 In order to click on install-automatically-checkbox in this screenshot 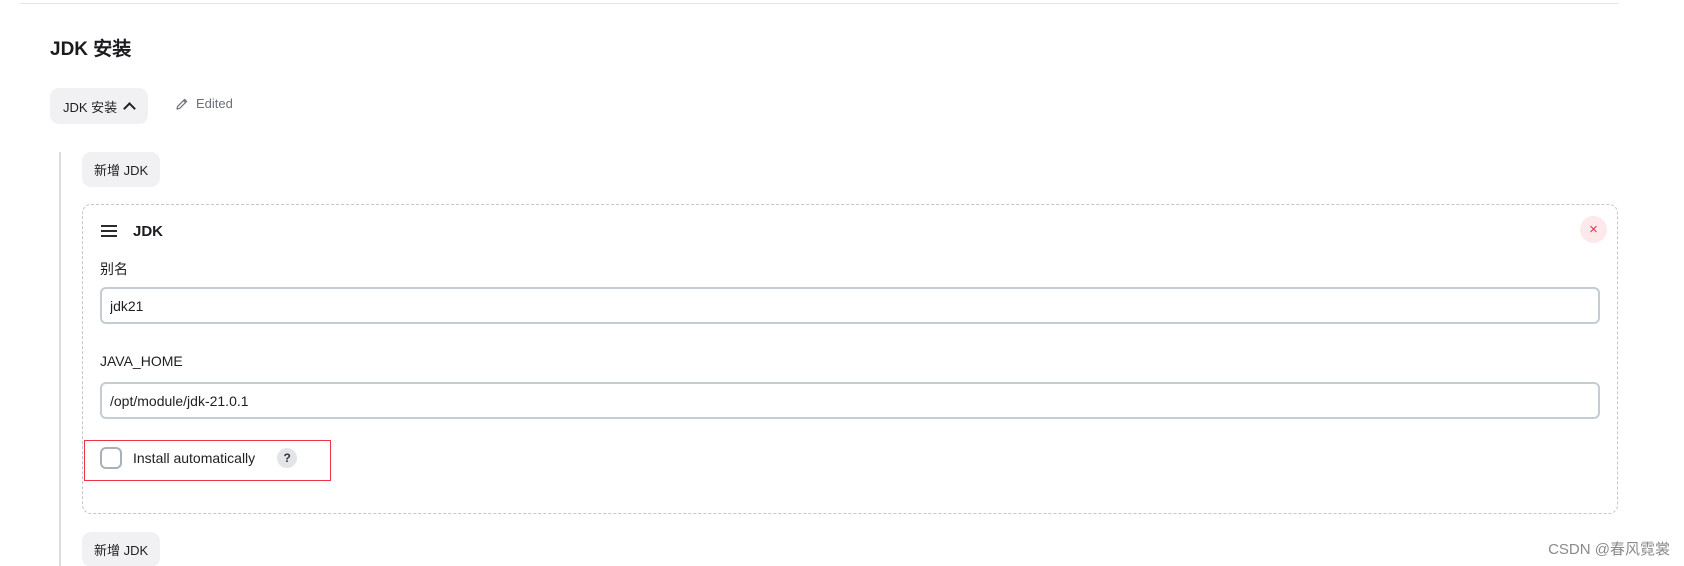, I will do `click(111, 458)`.